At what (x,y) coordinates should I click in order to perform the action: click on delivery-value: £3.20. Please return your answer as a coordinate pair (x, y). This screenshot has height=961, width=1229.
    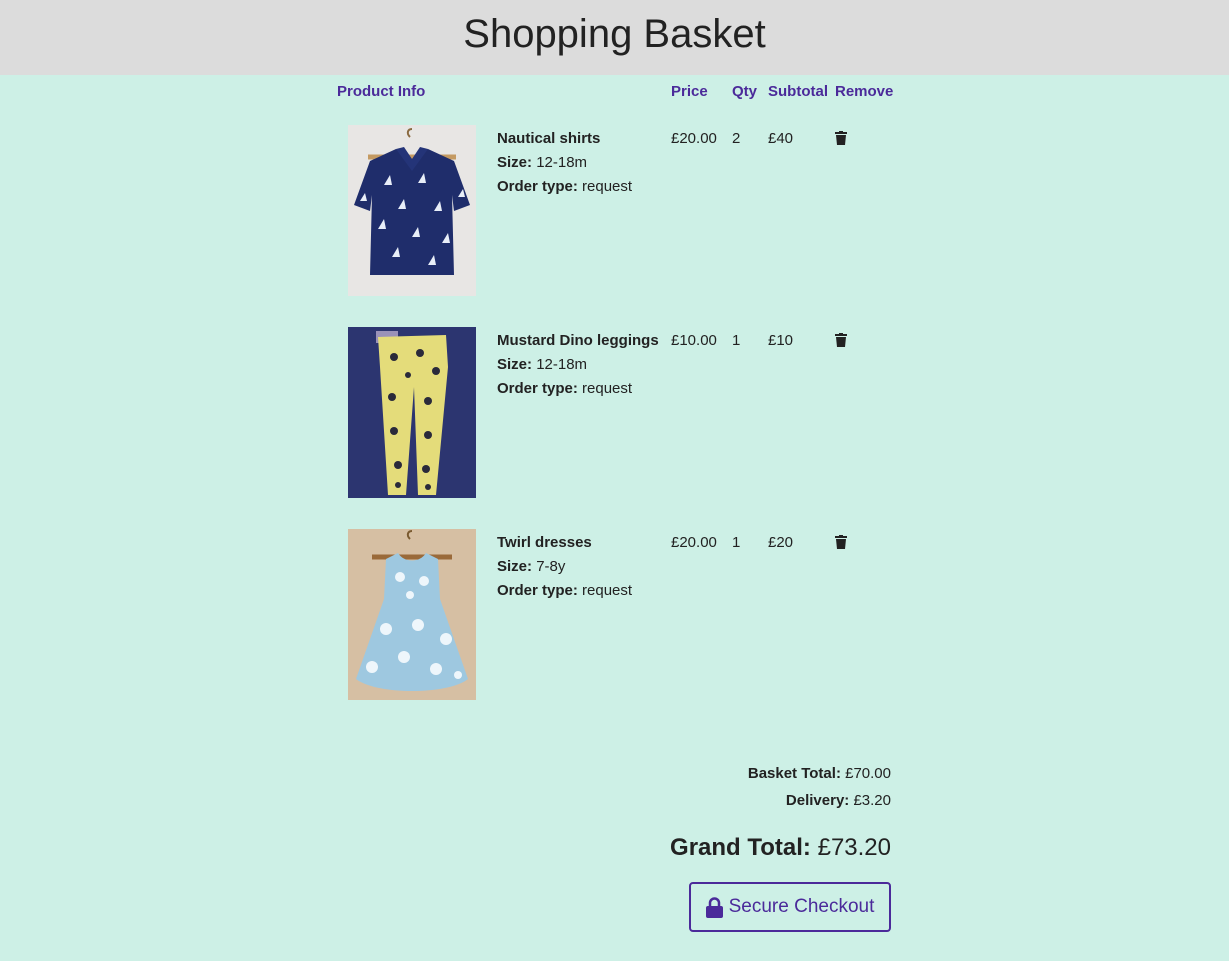
    Looking at the image, I should click on (872, 800).